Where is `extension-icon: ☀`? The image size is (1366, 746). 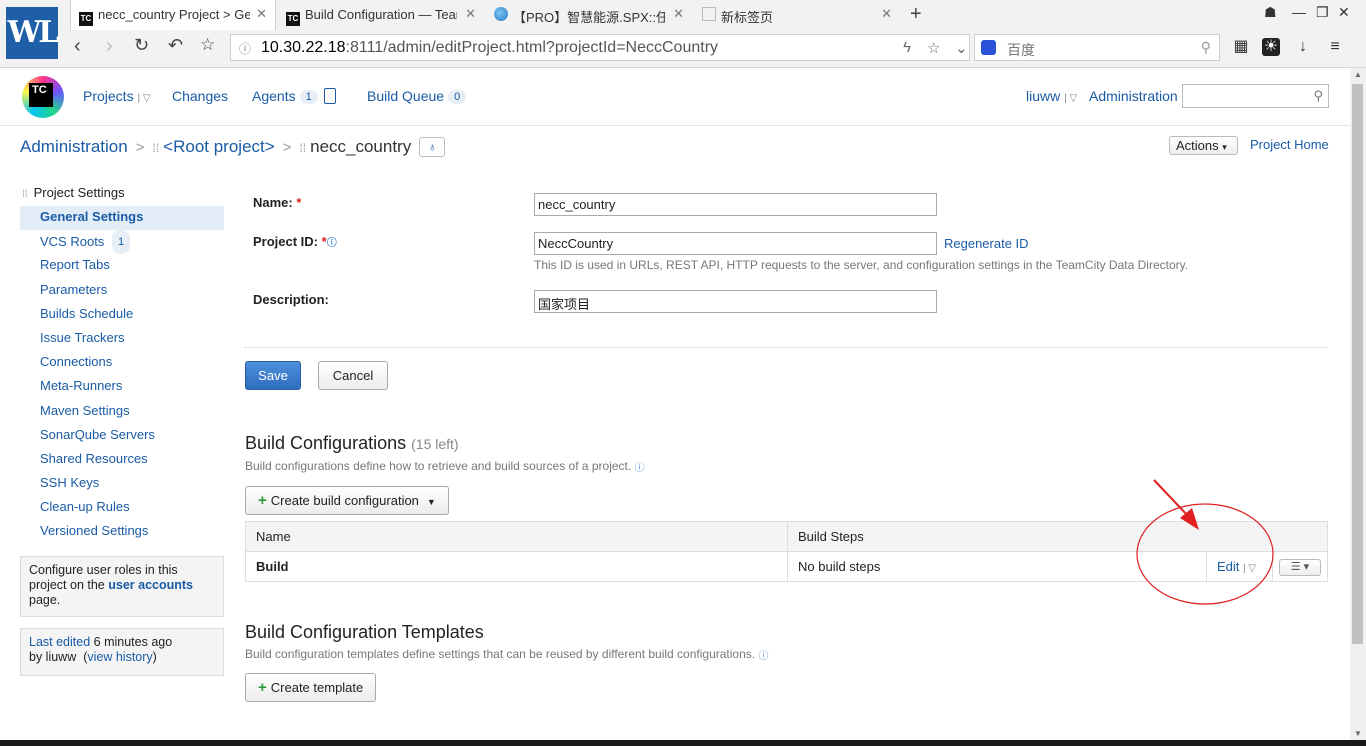
extension-icon: ☀ is located at coordinates (1271, 47).